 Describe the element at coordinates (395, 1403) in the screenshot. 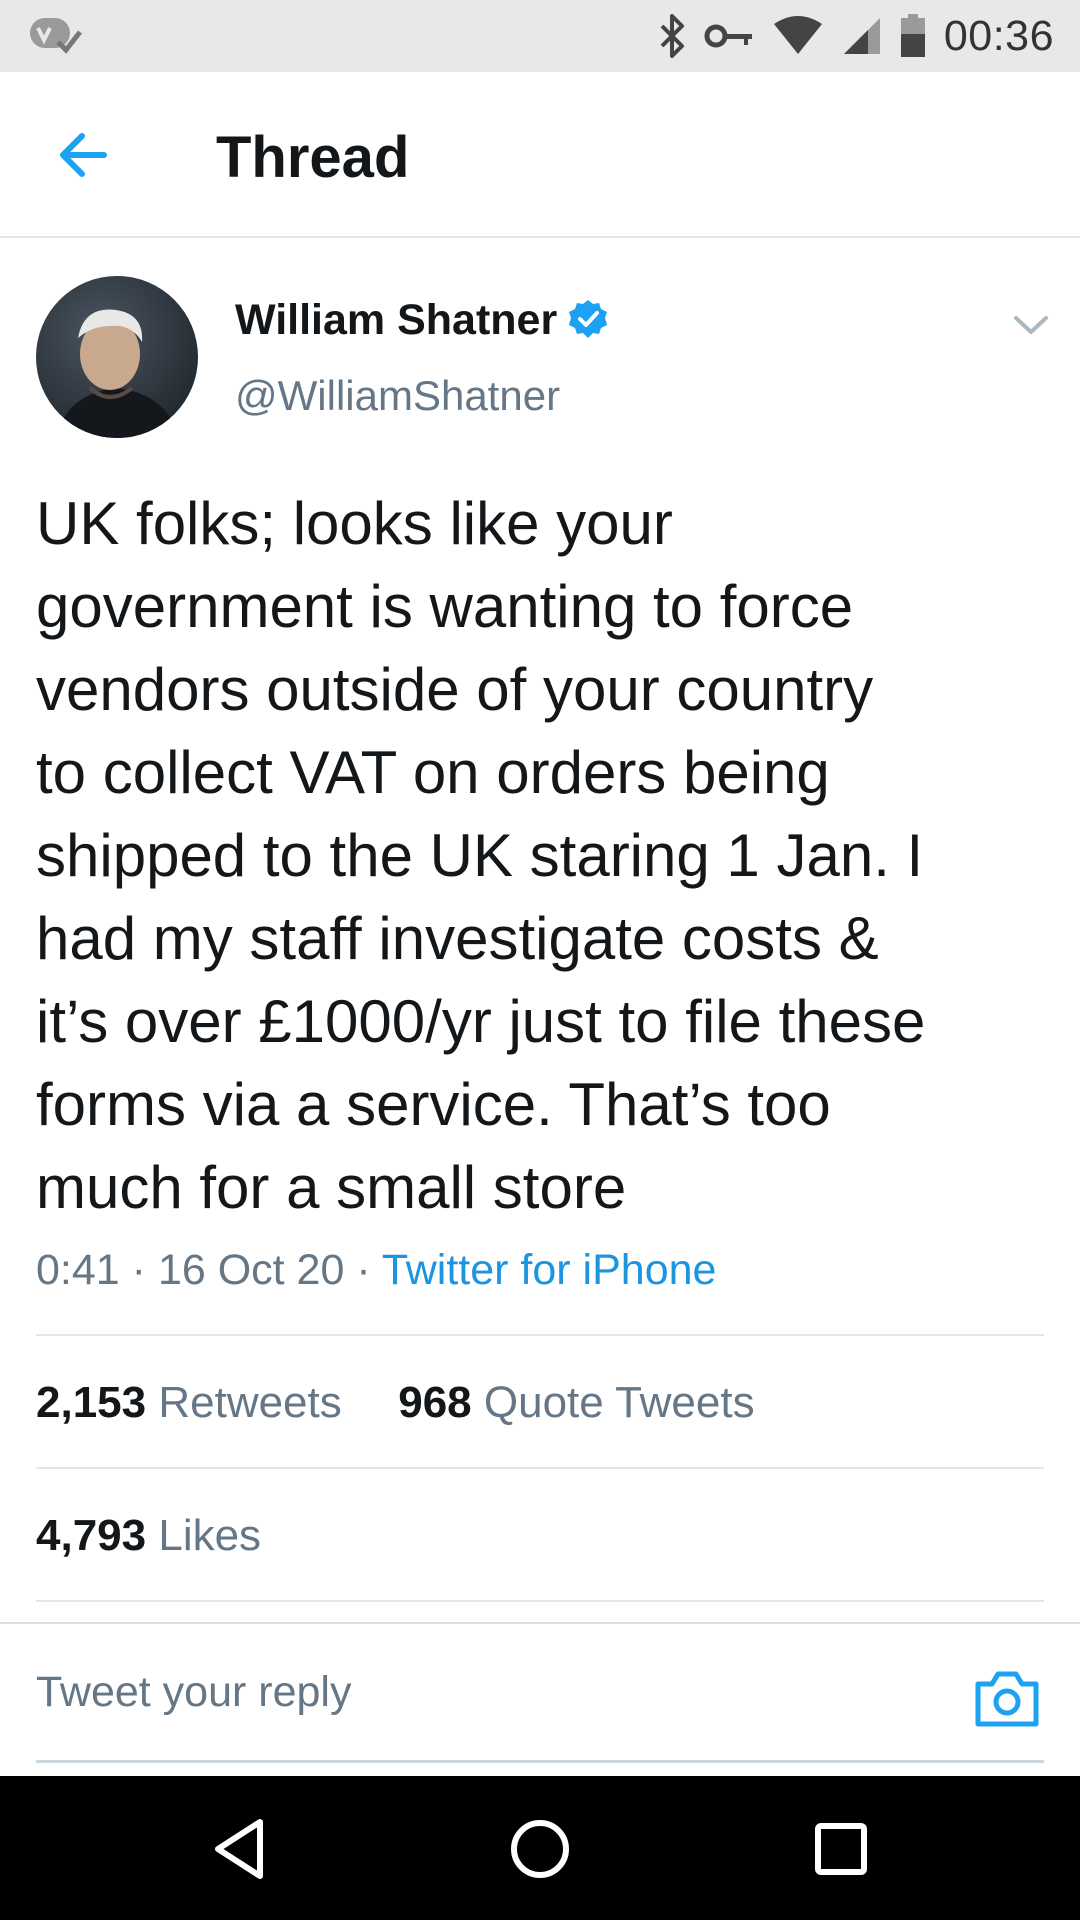

I see `engagement-stats: 2,153 Retweets 968 Quote Tweets` at that location.